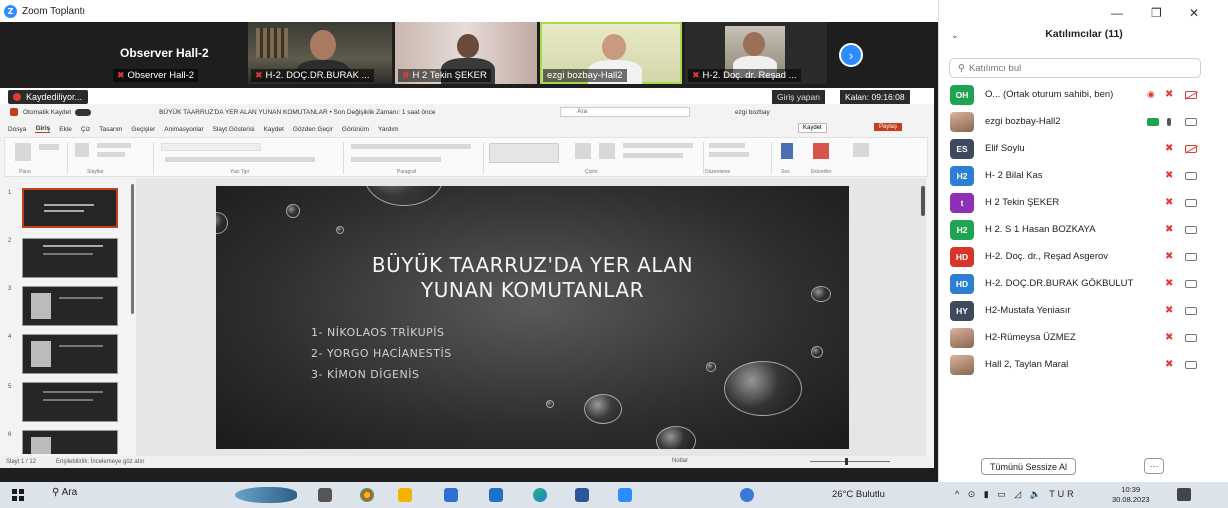 The height and width of the screenshot is (508, 1228). I want to click on font-tools, so click(240, 159).